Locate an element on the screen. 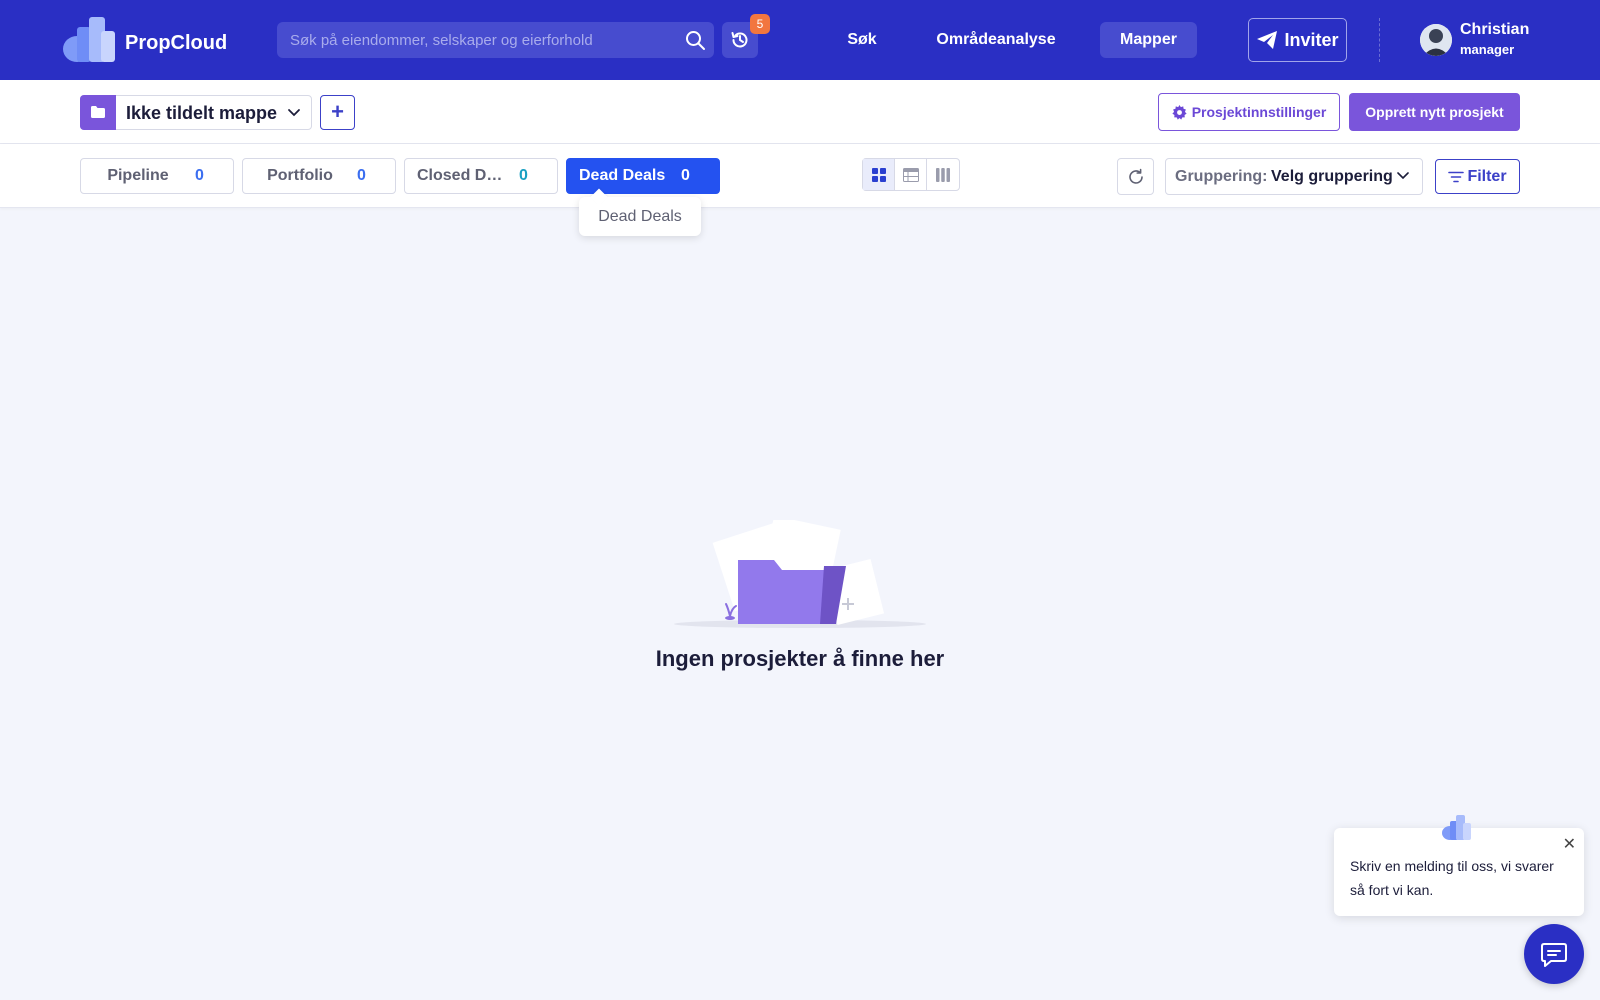 The width and height of the screenshot is (1600, 1000). avatar is located at coordinates (1436, 40).